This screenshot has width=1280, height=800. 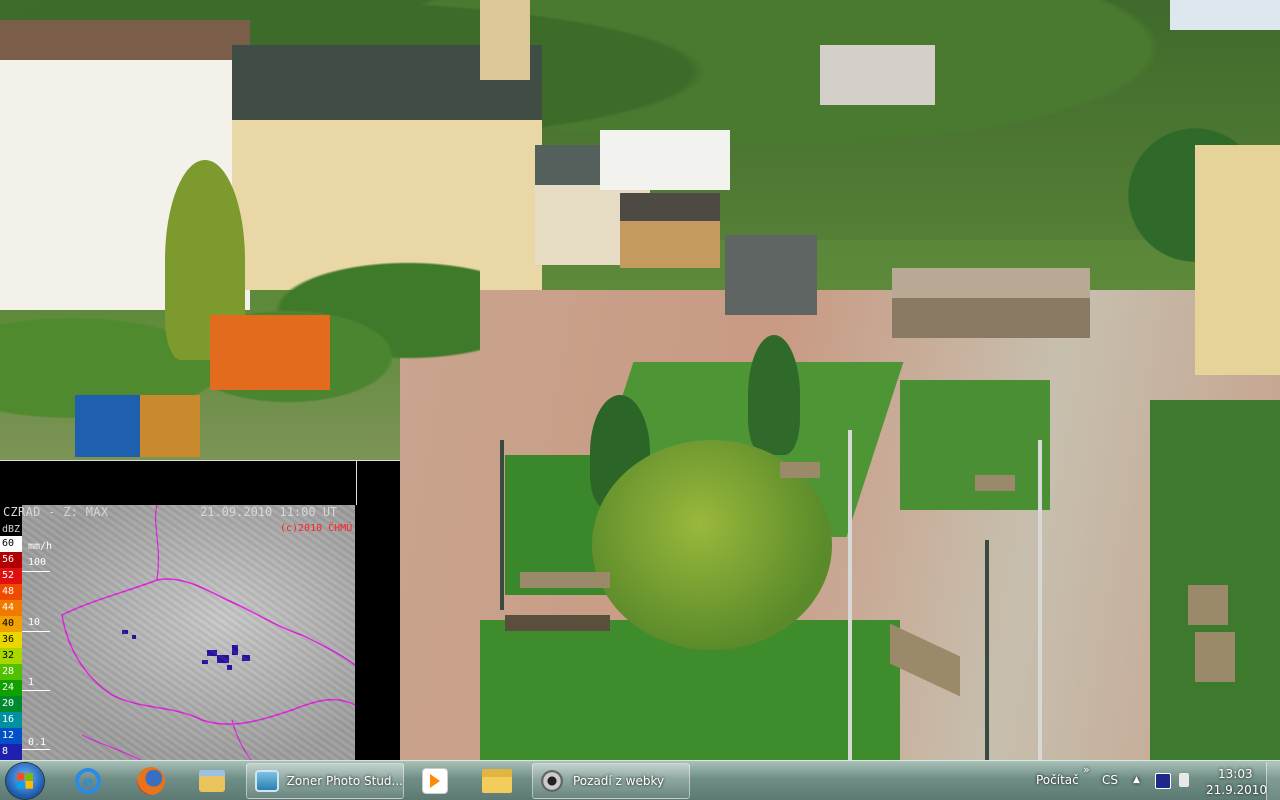 I want to click on radar-scale-cell: 60, so click(x=11, y=544).